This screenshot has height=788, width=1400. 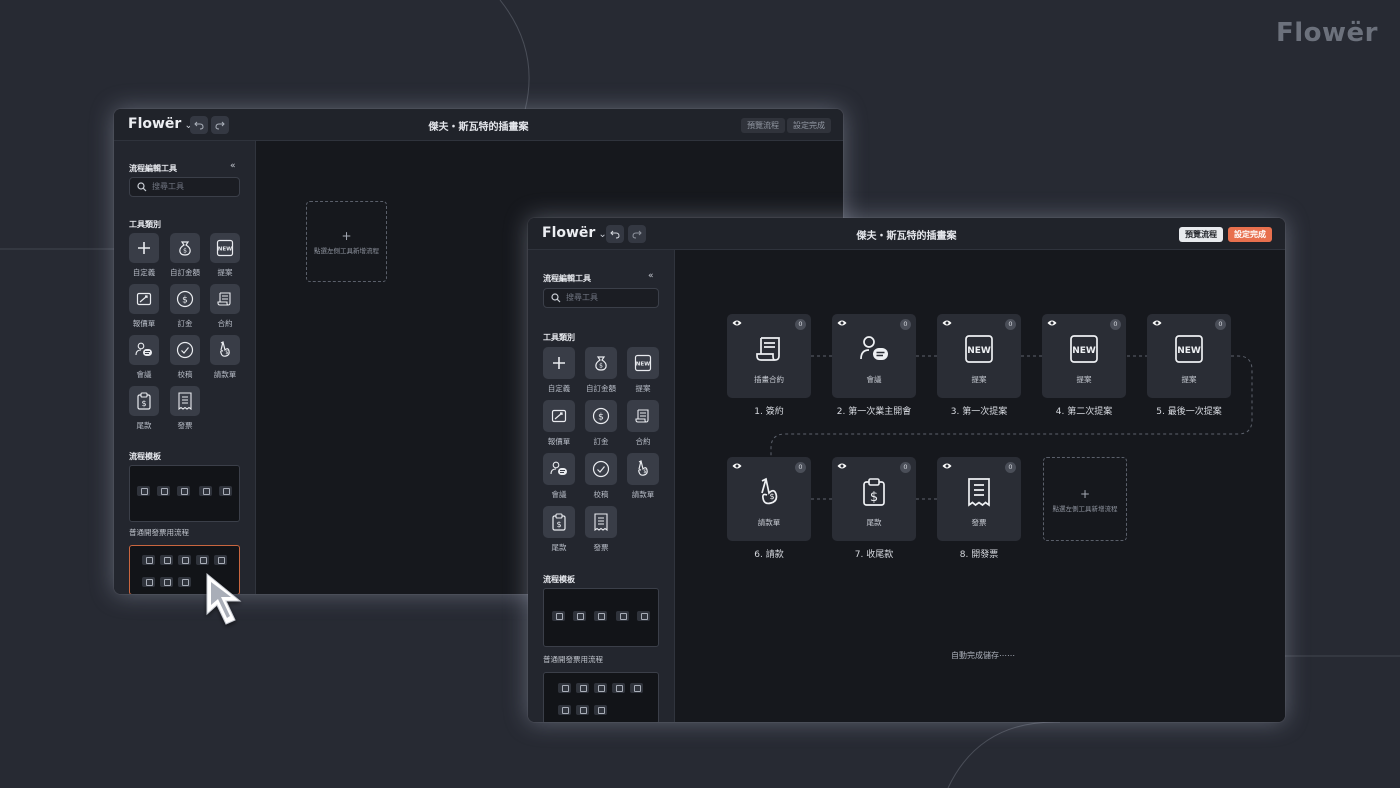 What do you see at coordinates (906, 236) in the screenshot?
I see `project-title: 傑夫・斯瓦特的插畫案` at bounding box center [906, 236].